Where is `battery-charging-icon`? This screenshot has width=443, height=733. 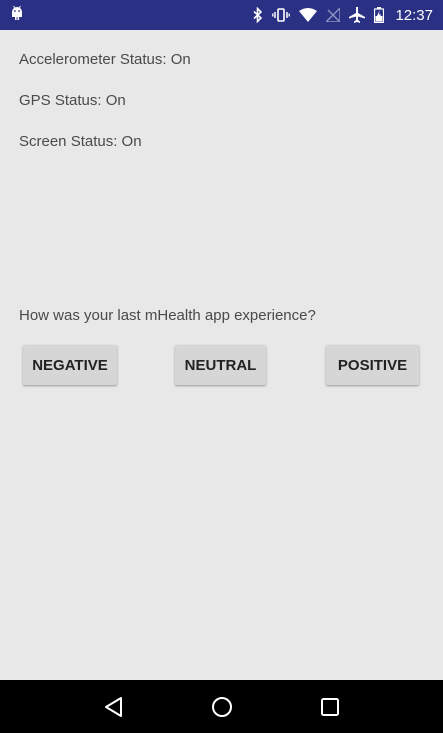 battery-charging-icon is located at coordinates (379, 15).